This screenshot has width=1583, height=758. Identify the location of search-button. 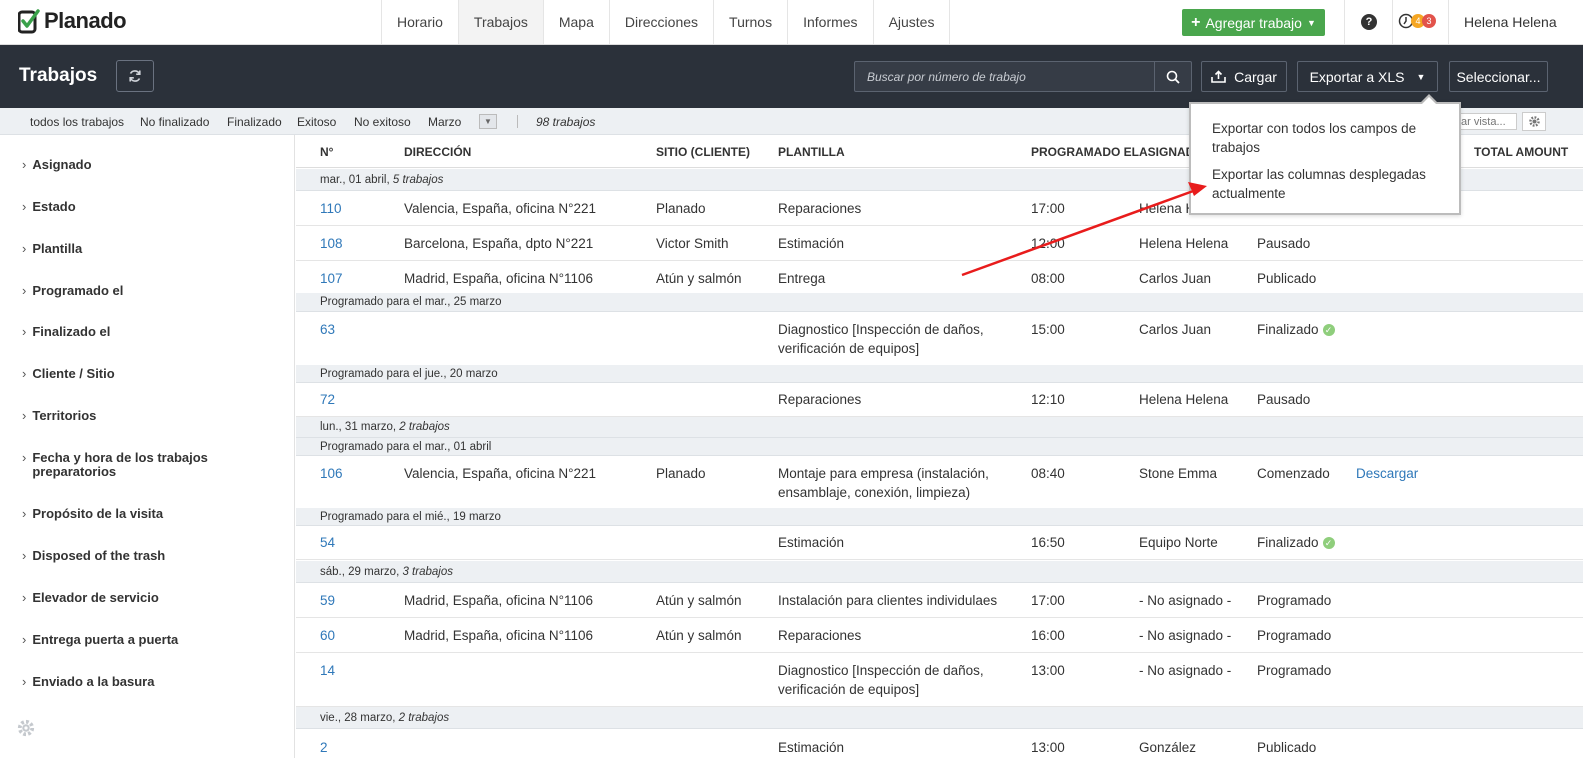
(1172, 76).